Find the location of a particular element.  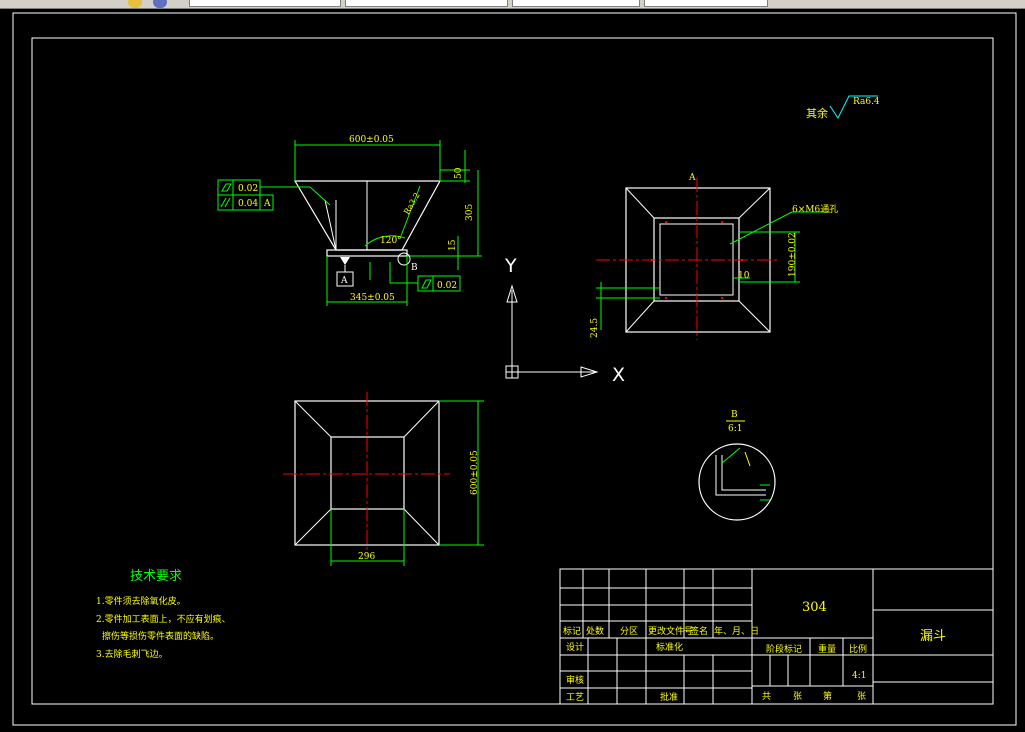

toolbar is located at coordinates (512, 4).